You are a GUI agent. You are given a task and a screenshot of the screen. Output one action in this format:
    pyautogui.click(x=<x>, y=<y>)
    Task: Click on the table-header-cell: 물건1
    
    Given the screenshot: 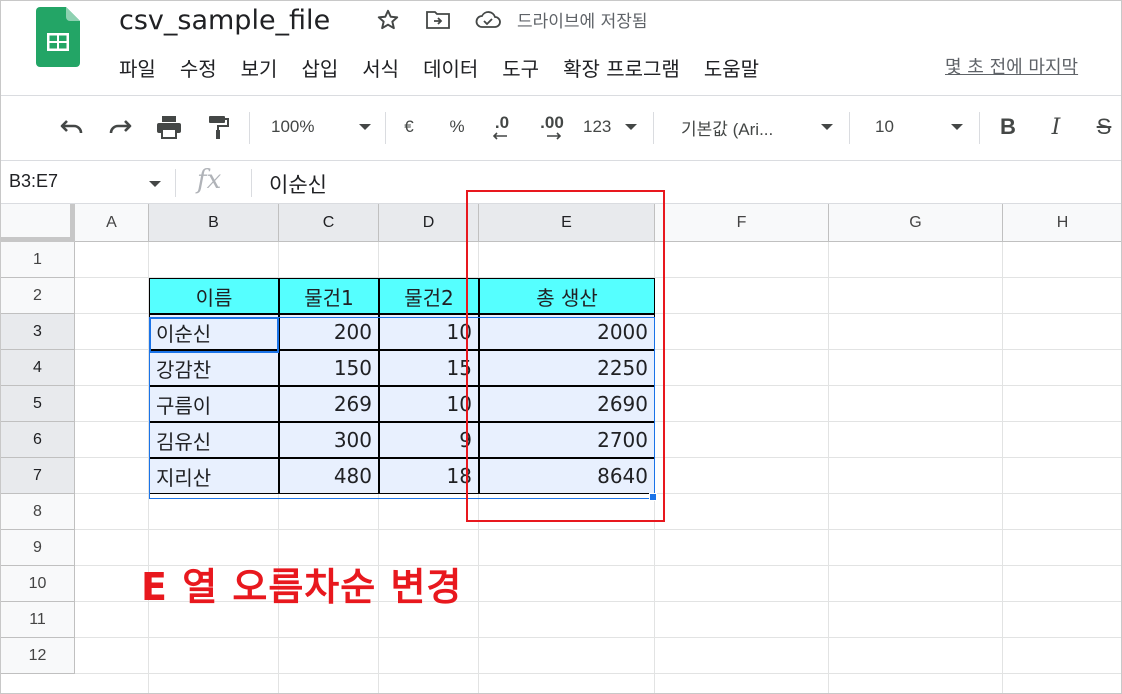 What is the action you would take?
    pyautogui.click(x=329, y=296)
    